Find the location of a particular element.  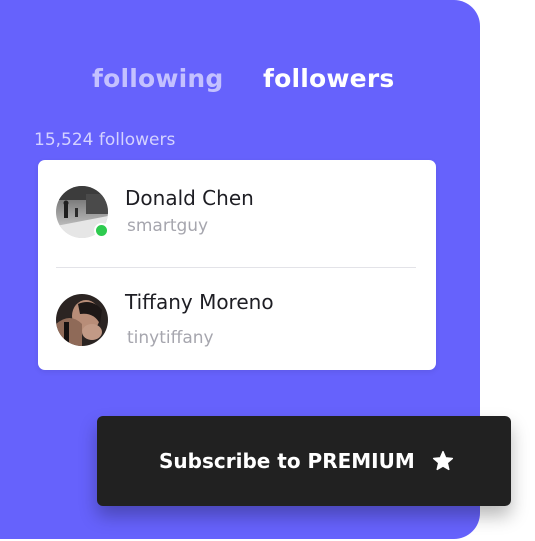

avatar-image is located at coordinates (82, 320).